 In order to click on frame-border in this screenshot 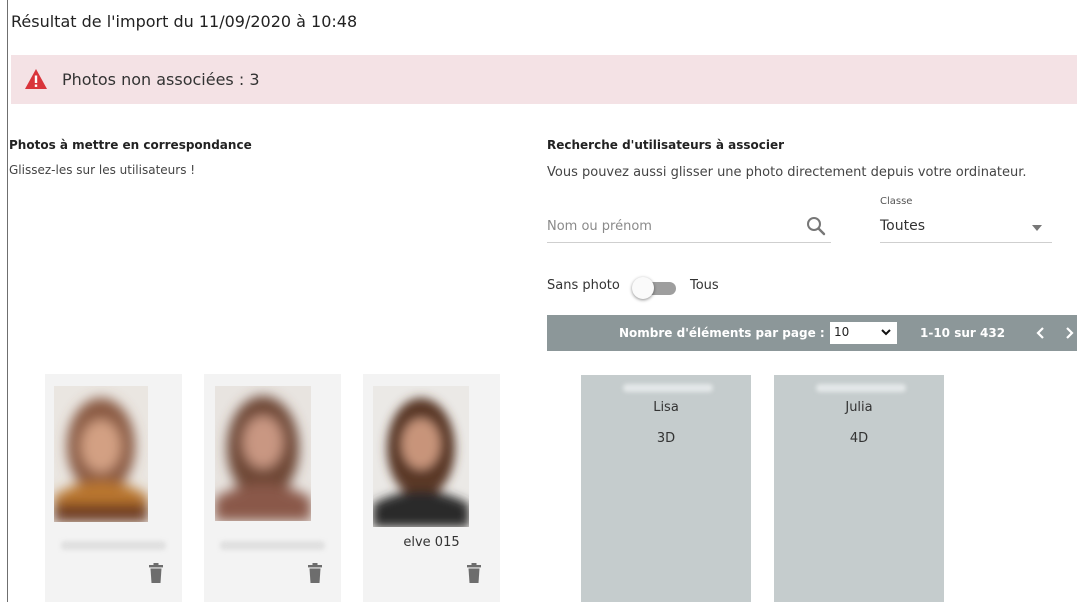, I will do `click(7, 301)`.